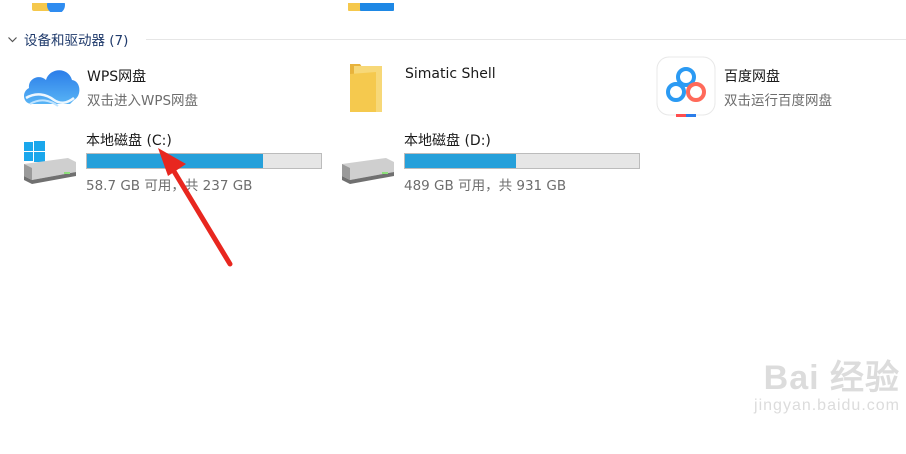 The width and height of the screenshot is (906, 454). Describe the element at coordinates (76, 41) in the screenshot. I see `group-title: 设备和驱动器 (7)` at that location.